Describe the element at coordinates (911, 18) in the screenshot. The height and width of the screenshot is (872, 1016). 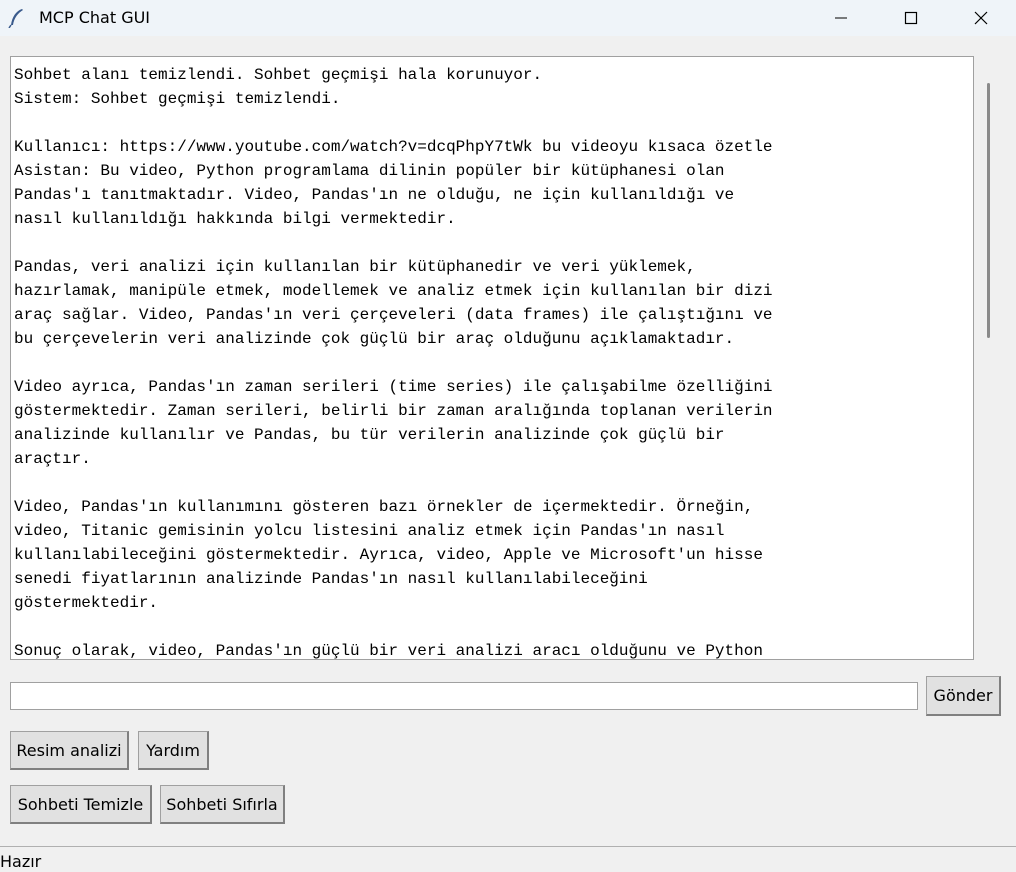
I see `maximize-button` at that location.